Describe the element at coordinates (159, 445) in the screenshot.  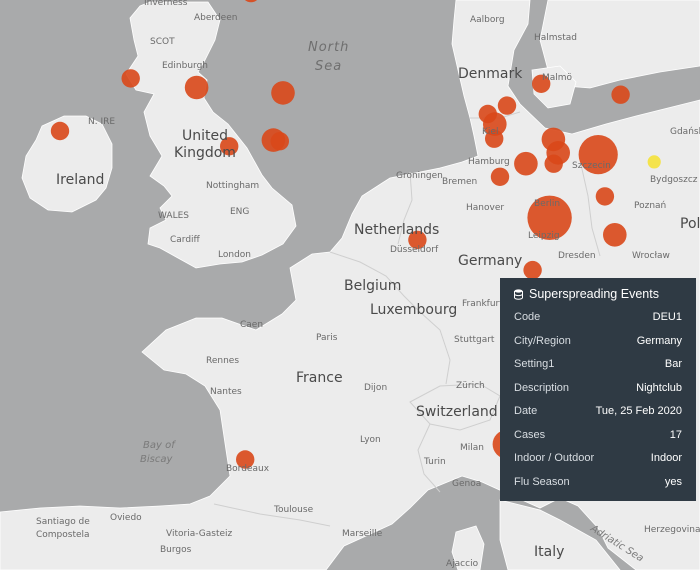
I see `label-sea-biscay-1: Bay of` at that location.